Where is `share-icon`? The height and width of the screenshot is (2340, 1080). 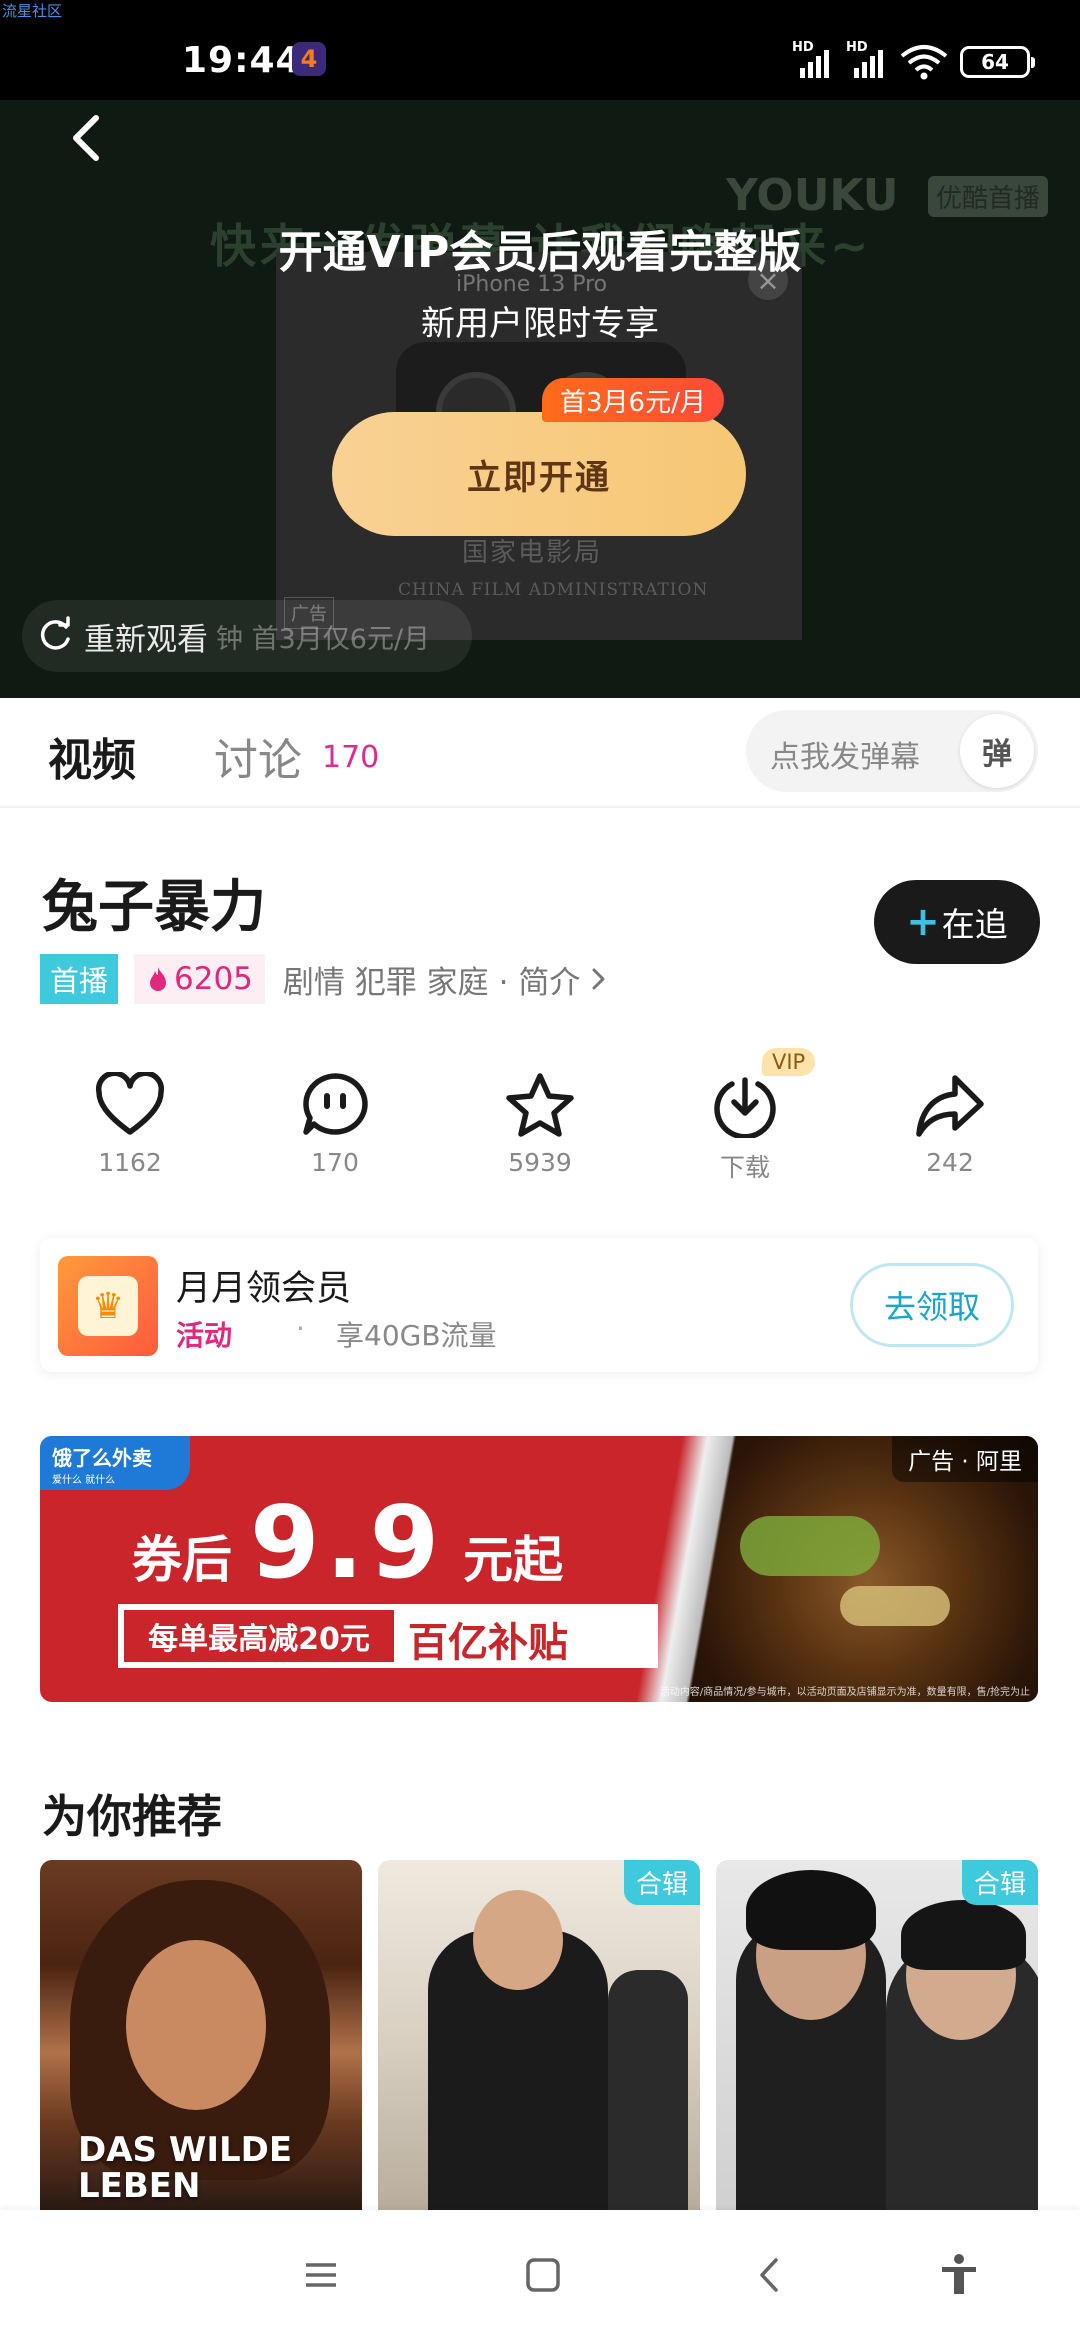 share-icon is located at coordinates (950, 1106).